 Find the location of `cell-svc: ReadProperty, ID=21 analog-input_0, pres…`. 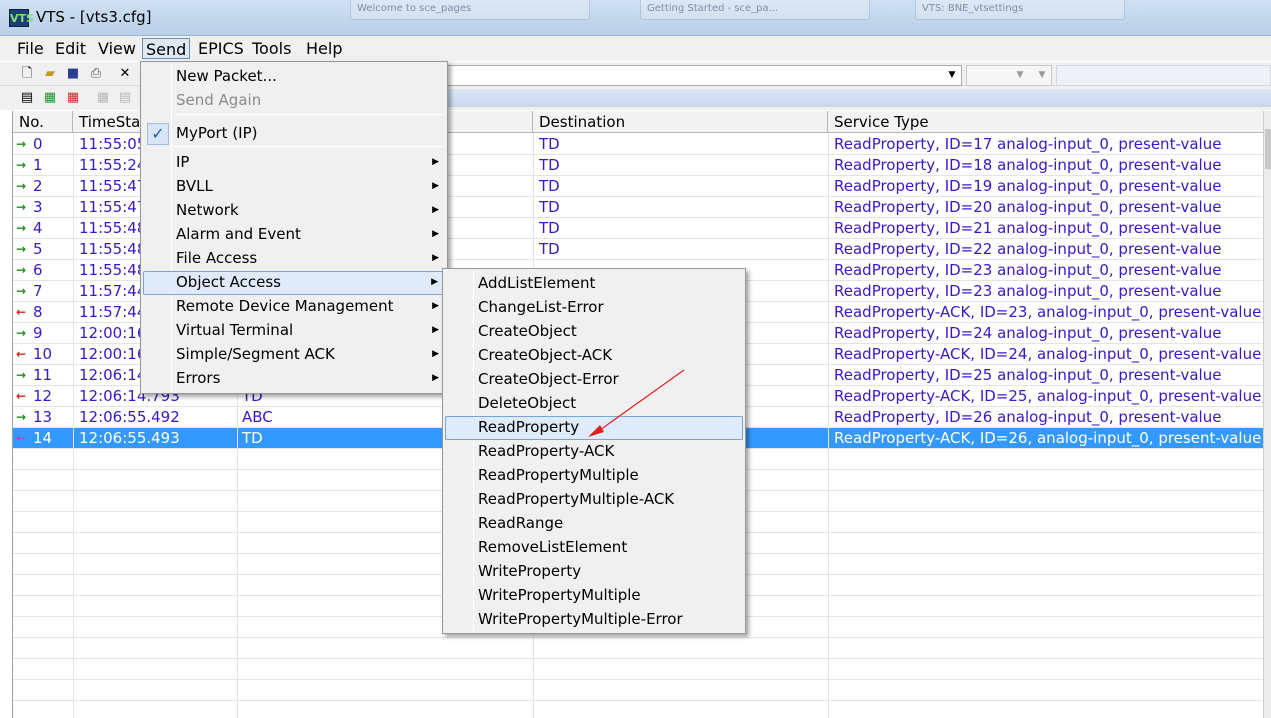

cell-svc: ReadProperty, ID=21 analog-input_0, pres… is located at coordinates (1028, 228).